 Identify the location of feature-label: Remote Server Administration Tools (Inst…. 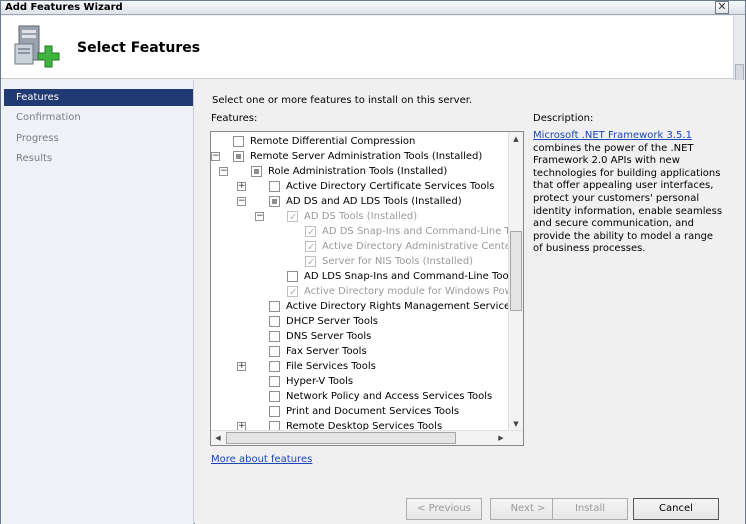
(366, 156).